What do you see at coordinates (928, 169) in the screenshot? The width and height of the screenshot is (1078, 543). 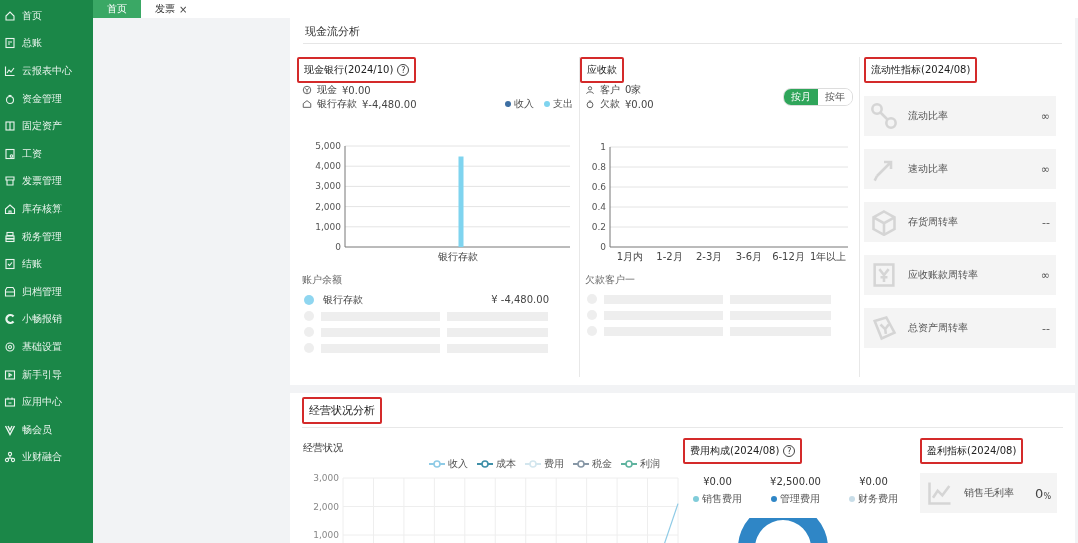 I see `indicator-label: 速动比率` at bounding box center [928, 169].